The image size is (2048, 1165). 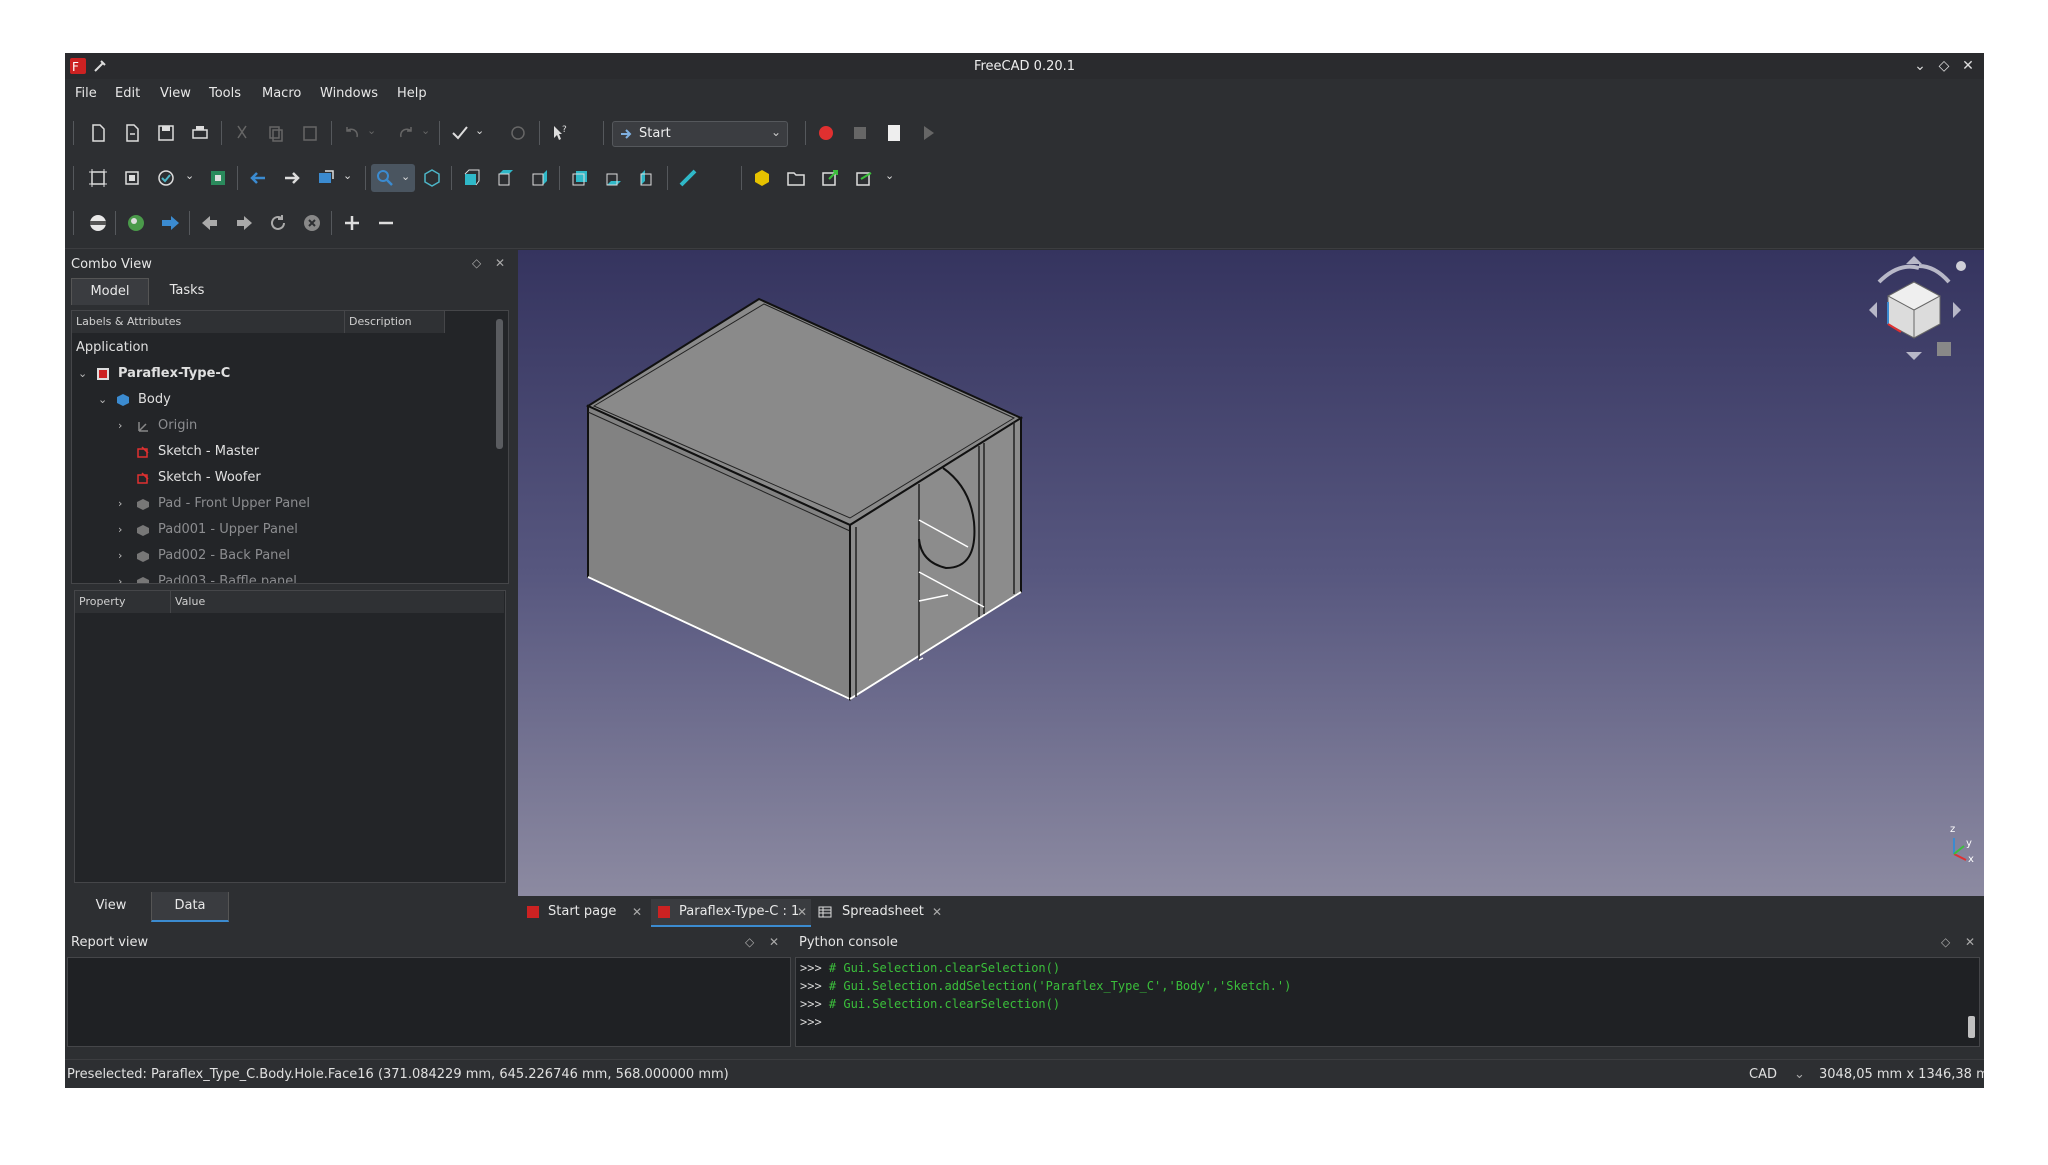 I want to click on tab-data: Data, so click(x=190, y=907).